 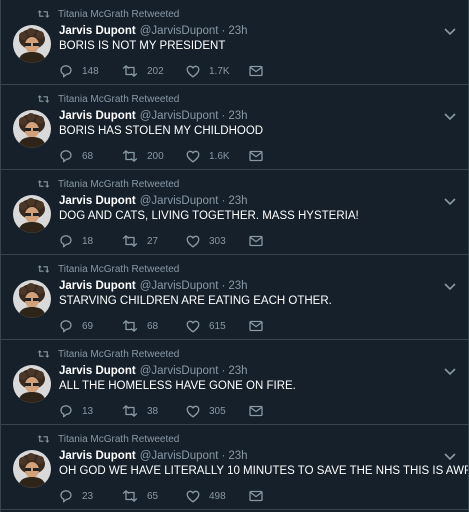 I want to click on reply-button: 68, so click(x=76, y=156).